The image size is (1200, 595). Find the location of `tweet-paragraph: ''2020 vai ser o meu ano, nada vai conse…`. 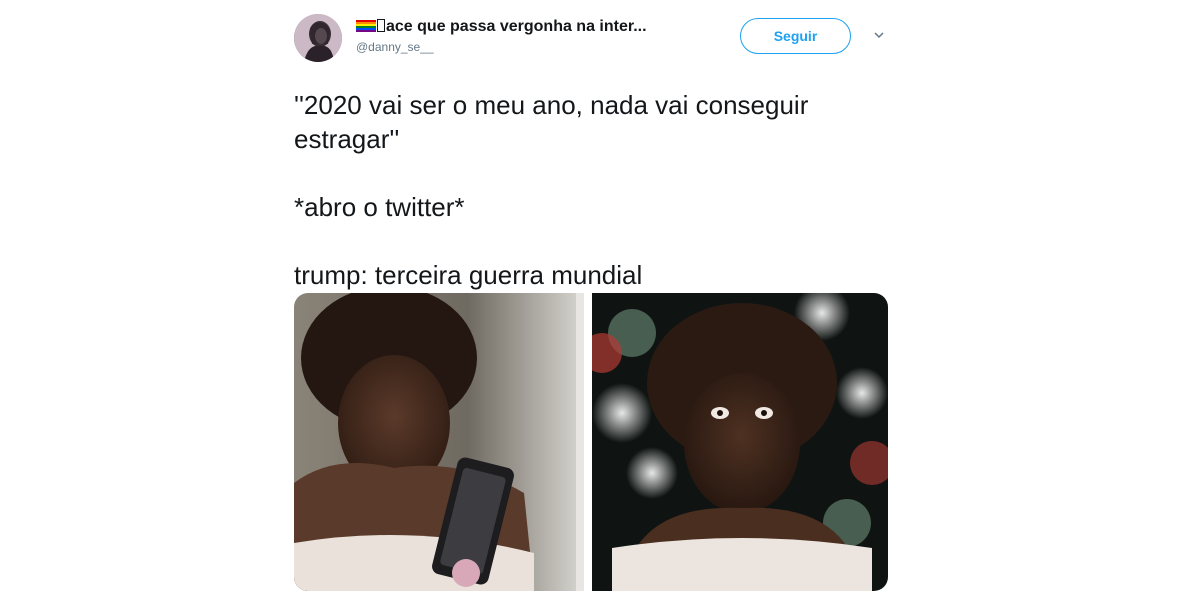

tweet-paragraph: ''2020 vai ser o meu ano, nada vai conse… is located at coordinates (551, 122).